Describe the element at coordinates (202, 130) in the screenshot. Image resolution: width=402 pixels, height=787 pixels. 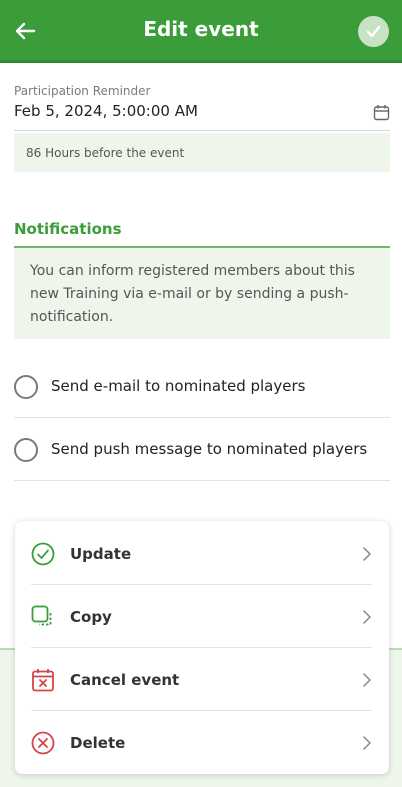
I see `field-underline` at that location.